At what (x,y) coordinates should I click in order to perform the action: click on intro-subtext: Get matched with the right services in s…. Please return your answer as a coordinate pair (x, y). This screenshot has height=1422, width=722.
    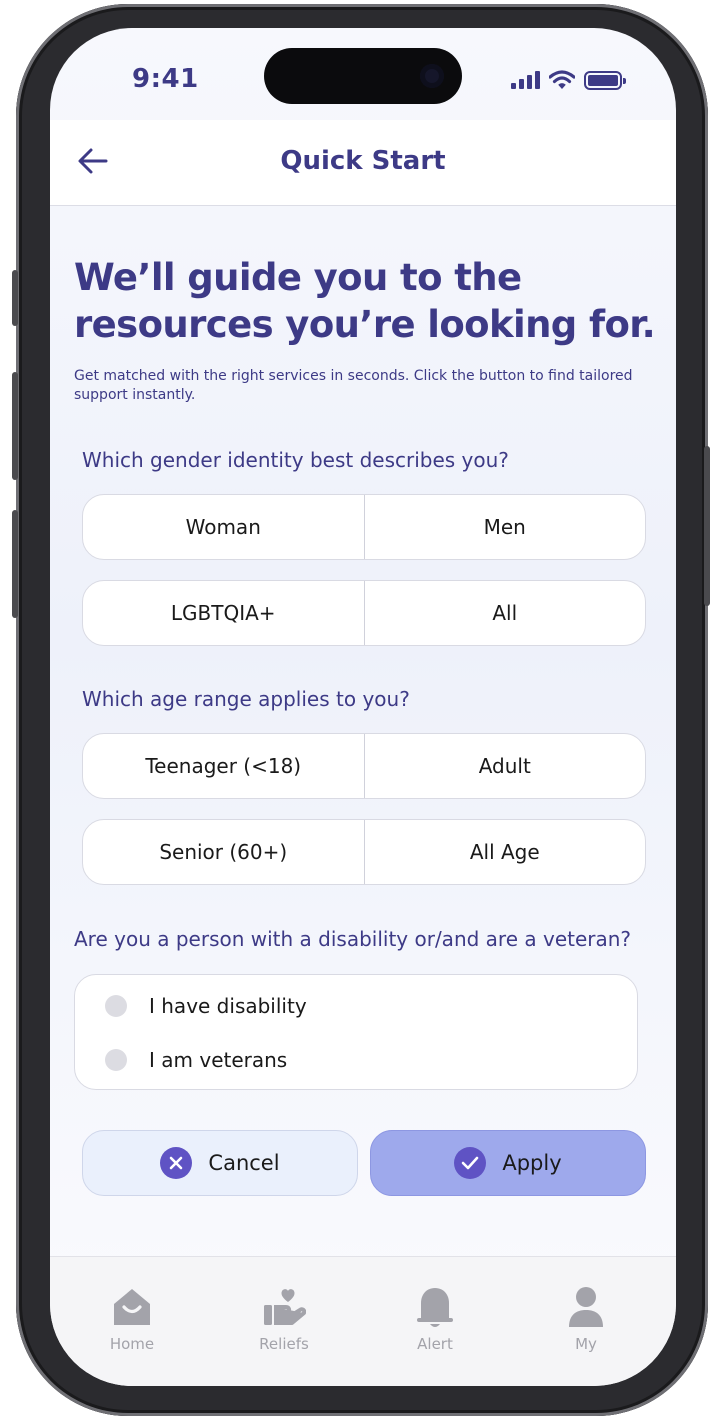
    Looking at the image, I should click on (353, 385).